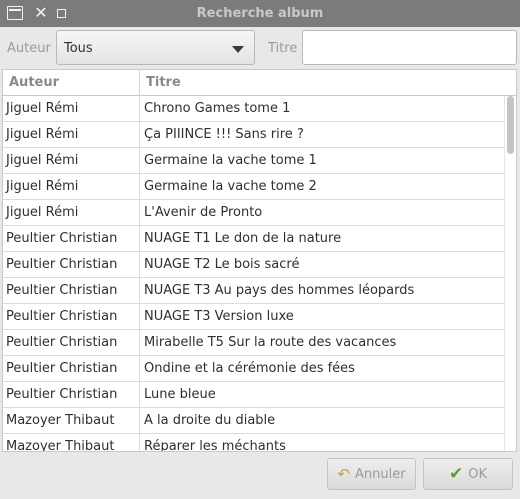 The height and width of the screenshot is (499, 520). I want to click on ok-button: ✔ OK, so click(468, 474).